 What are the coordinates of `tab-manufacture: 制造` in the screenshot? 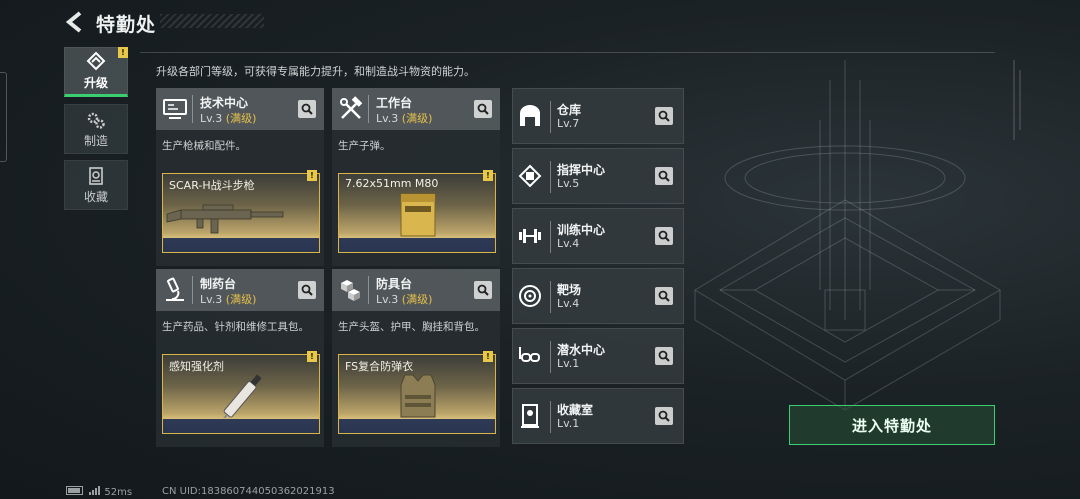 It's located at (96, 129).